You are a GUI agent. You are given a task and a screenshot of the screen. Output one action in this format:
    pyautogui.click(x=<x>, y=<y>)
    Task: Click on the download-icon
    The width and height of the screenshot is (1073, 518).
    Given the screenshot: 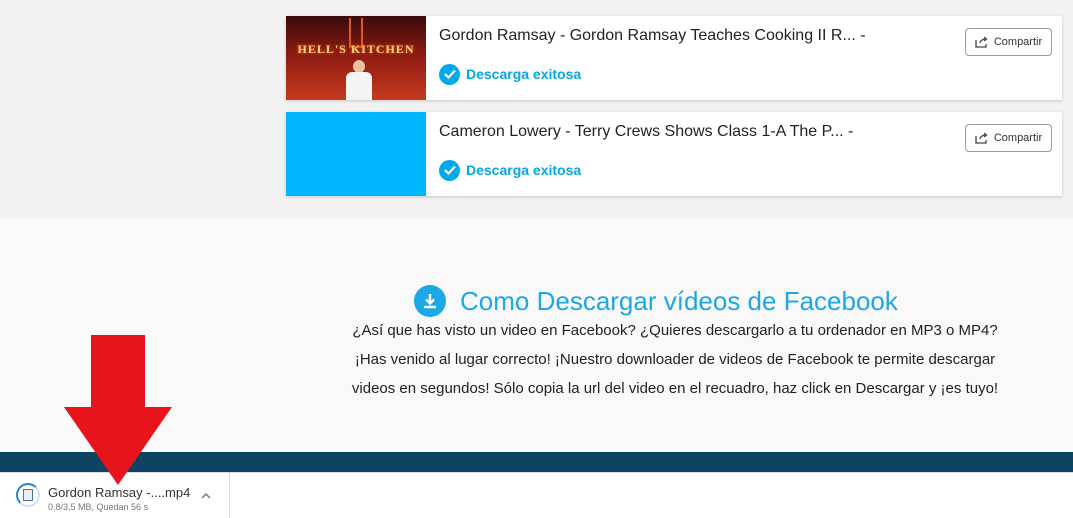 What is the action you would take?
    pyautogui.click(x=430, y=301)
    